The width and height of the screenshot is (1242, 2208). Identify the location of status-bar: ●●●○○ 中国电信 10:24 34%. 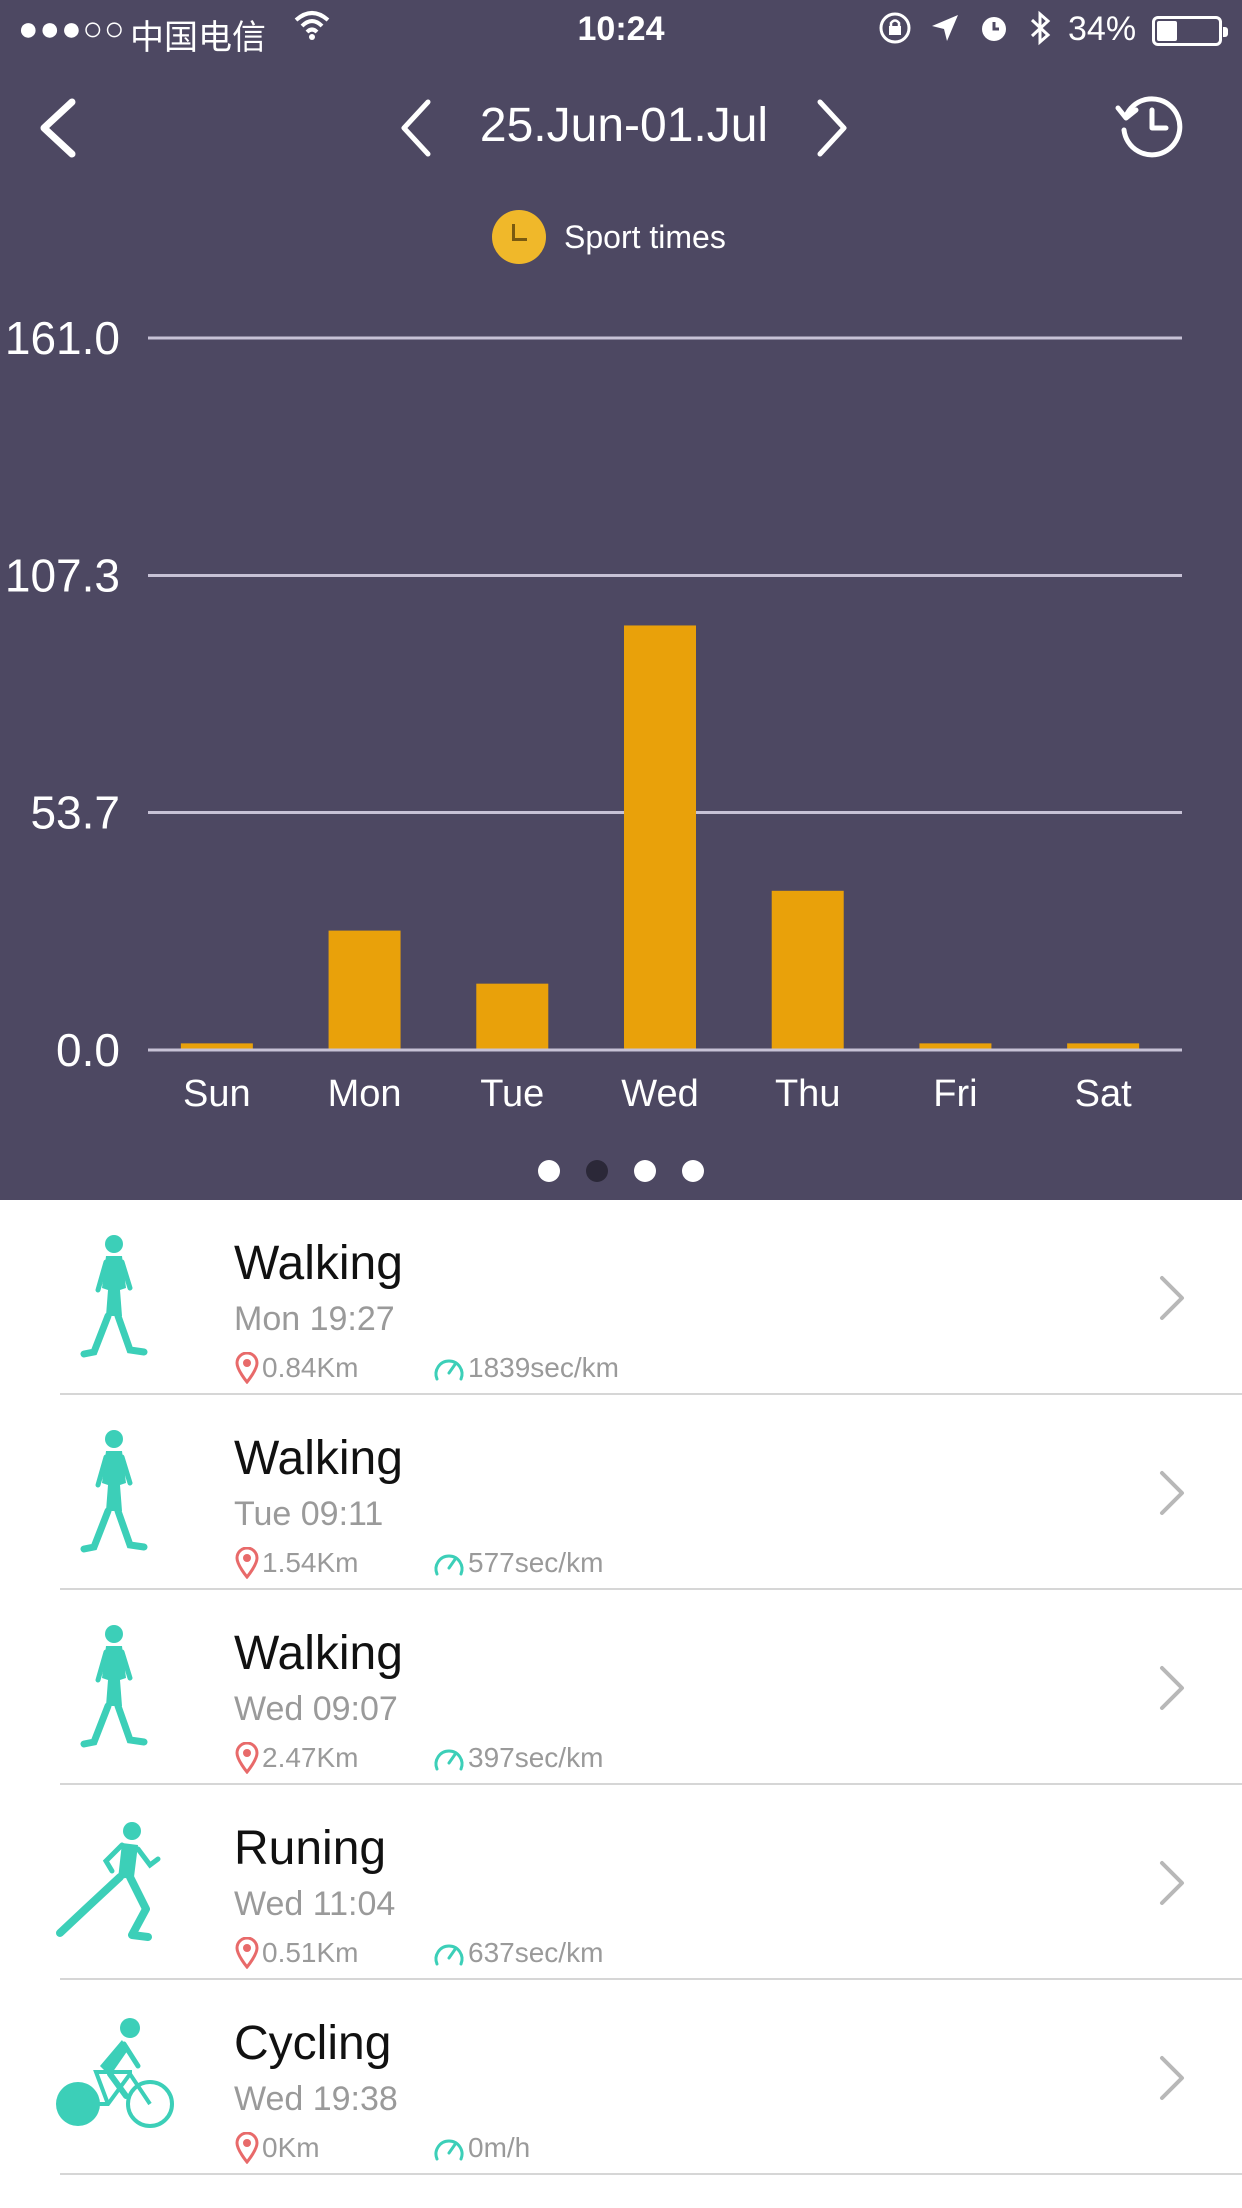
(621, 31).